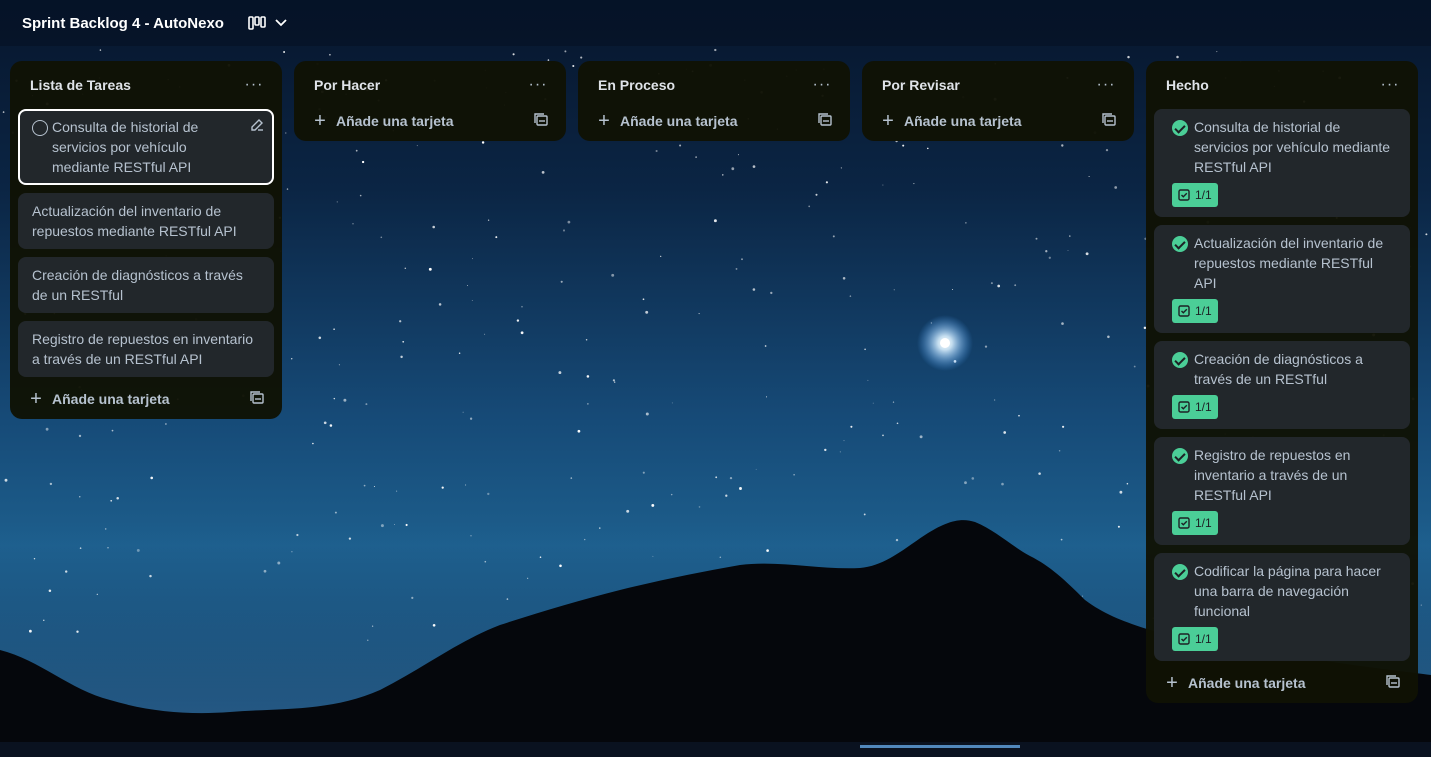  I want to click on list-por-revisar: Por Revisar ··· + Añade una tarjeta, so click(998, 101).